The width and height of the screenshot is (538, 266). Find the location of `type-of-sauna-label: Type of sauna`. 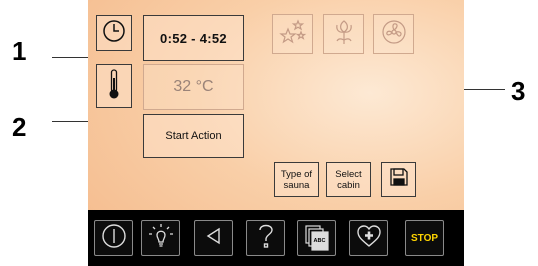

type-of-sauna-label: Type of sauna is located at coordinates (296, 179).